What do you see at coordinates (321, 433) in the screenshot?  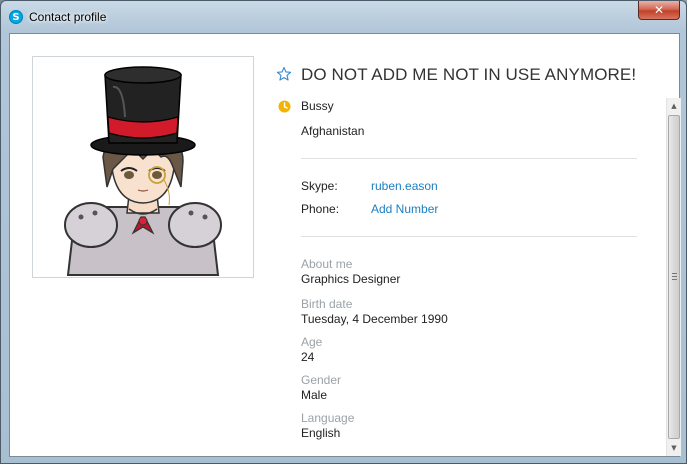 I see `language-value: English` at bounding box center [321, 433].